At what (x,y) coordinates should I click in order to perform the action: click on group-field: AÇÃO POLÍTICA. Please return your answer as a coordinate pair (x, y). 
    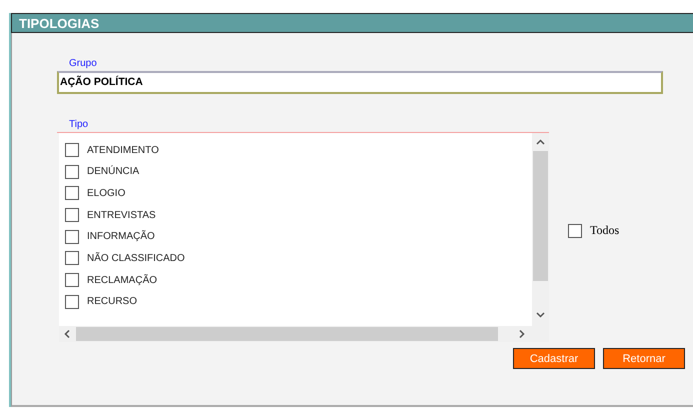
    Looking at the image, I should click on (360, 82).